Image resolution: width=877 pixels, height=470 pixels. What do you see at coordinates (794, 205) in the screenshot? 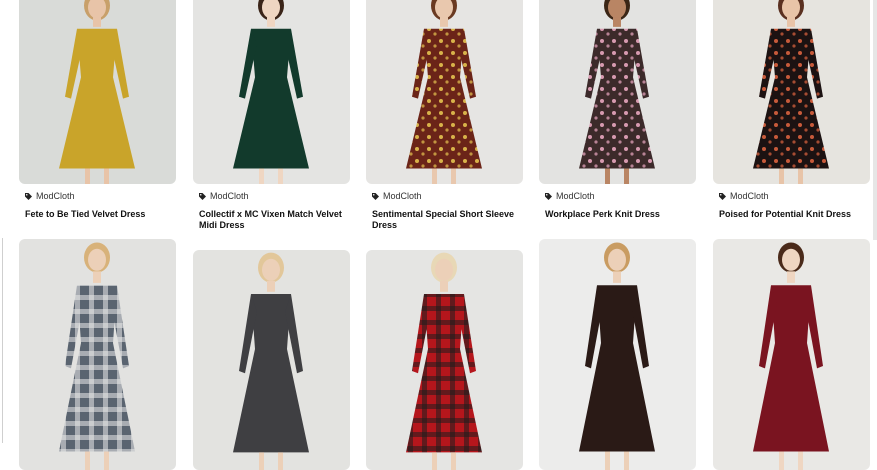
I see `product-meta: ModCloth Poised for Potential Knit Dress` at bounding box center [794, 205].